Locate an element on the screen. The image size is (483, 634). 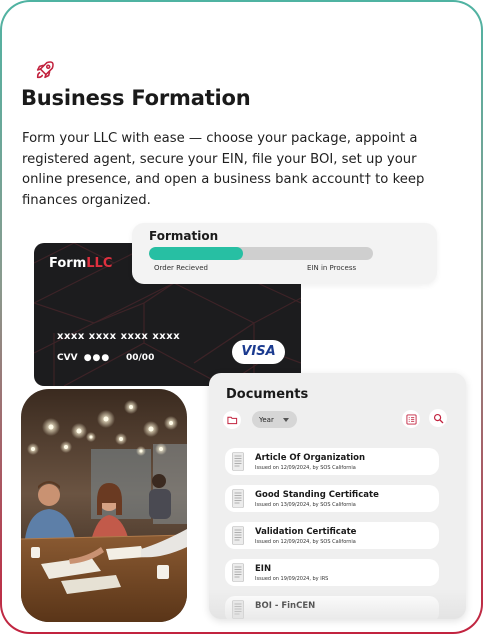
formation-title: Formation is located at coordinates (184, 236).